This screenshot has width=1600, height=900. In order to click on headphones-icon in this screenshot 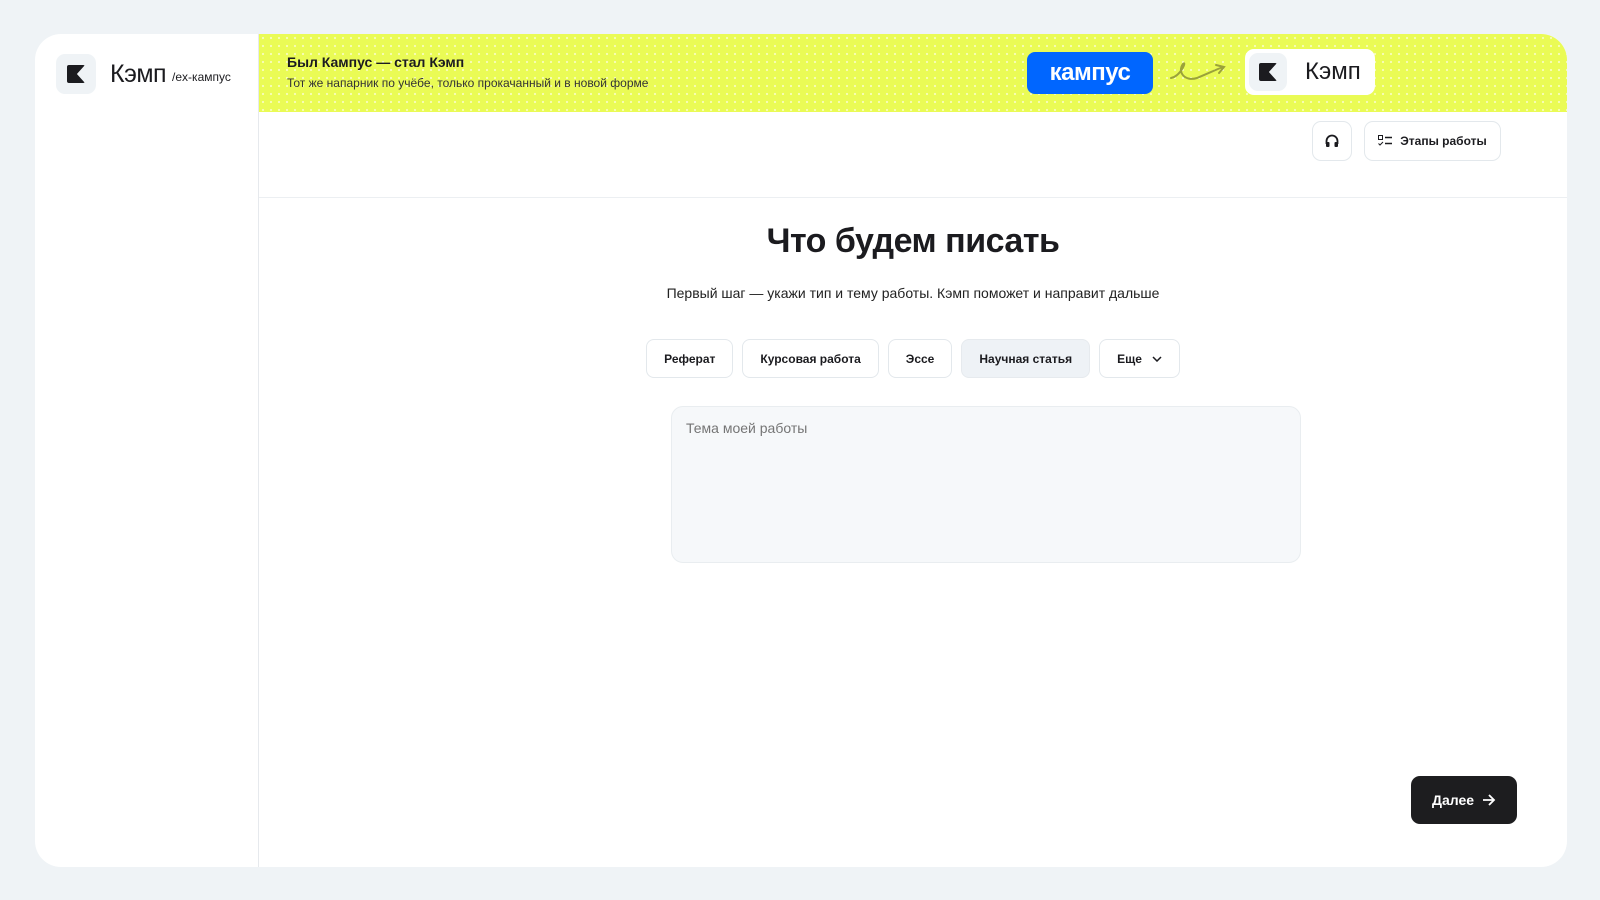, I will do `click(1332, 140)`.